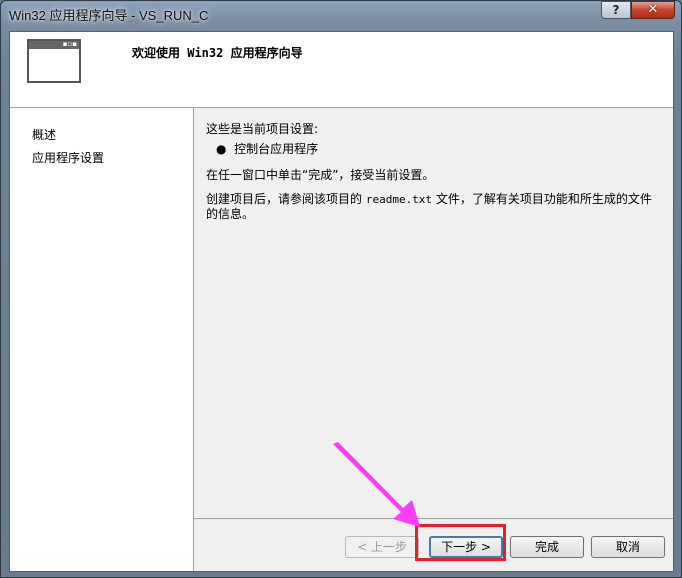 This screenshot has width=682, height=578. I want to click on finish-button: 完成, so click(547, 547).